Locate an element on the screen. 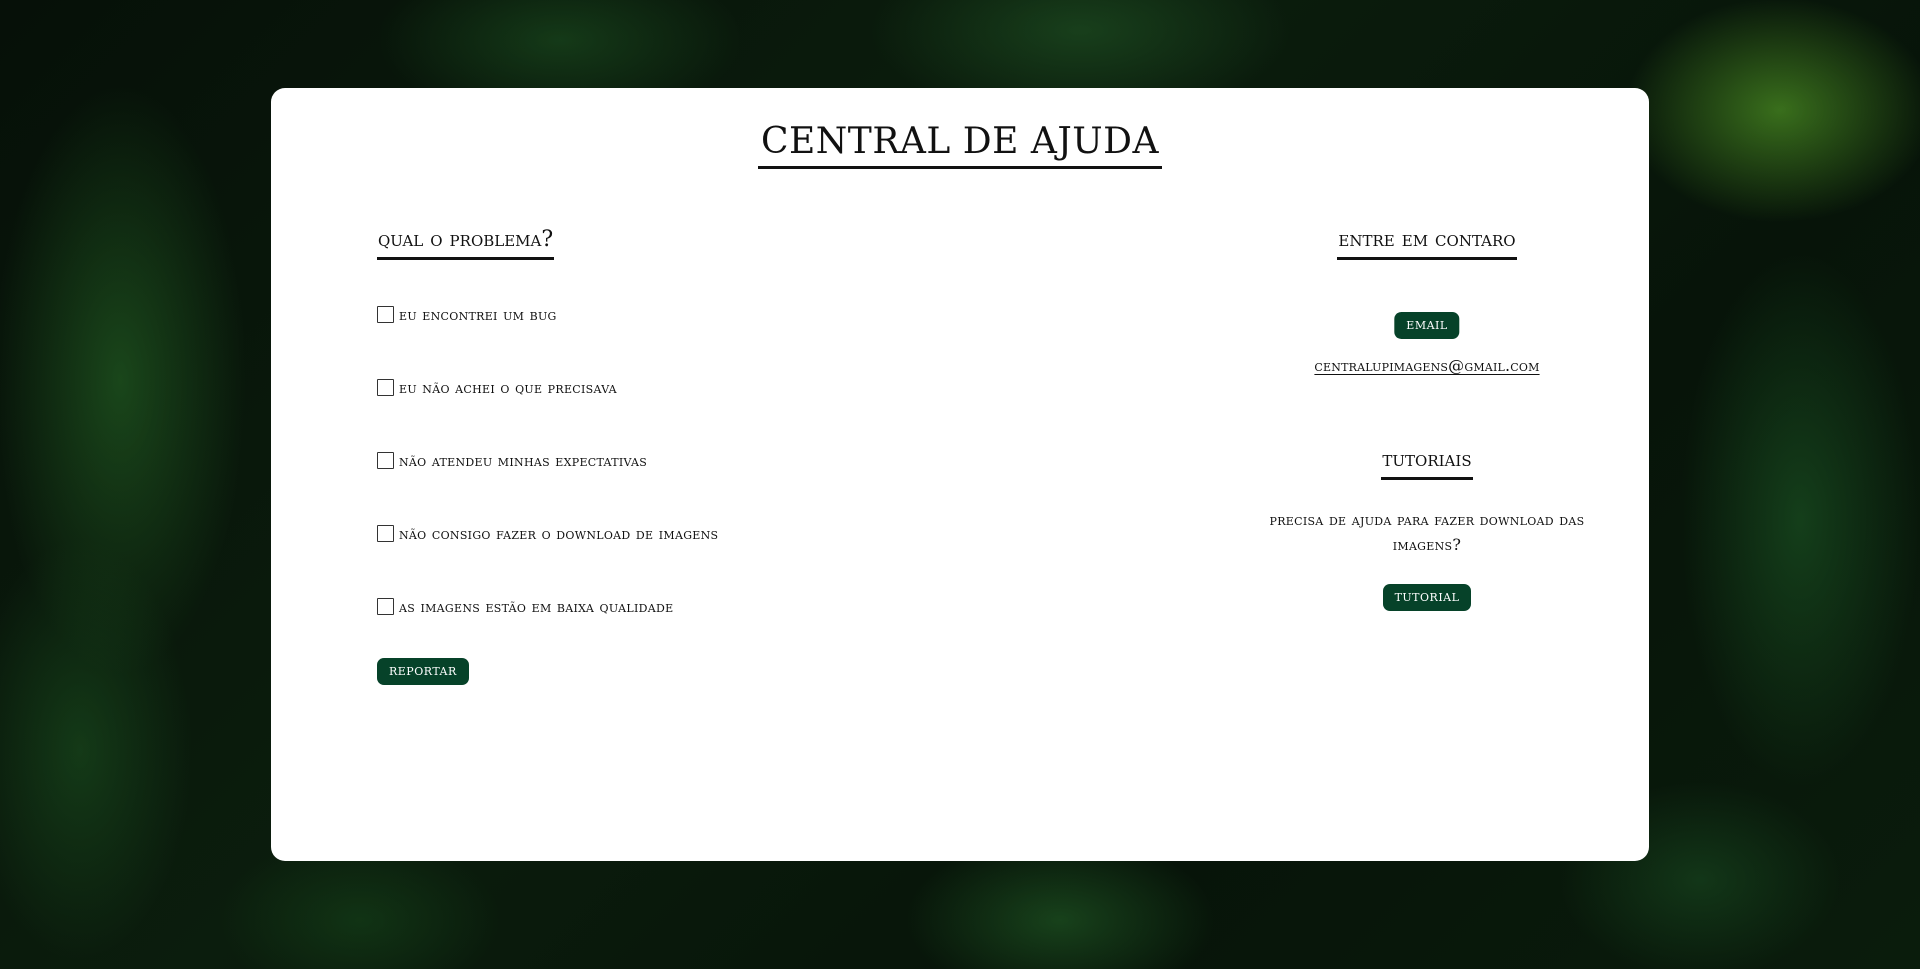 Image resolution: width=1920 pixels, height=969 pixels. tutorial-button: TUTORIAL is located at coordinates (1427, 597).